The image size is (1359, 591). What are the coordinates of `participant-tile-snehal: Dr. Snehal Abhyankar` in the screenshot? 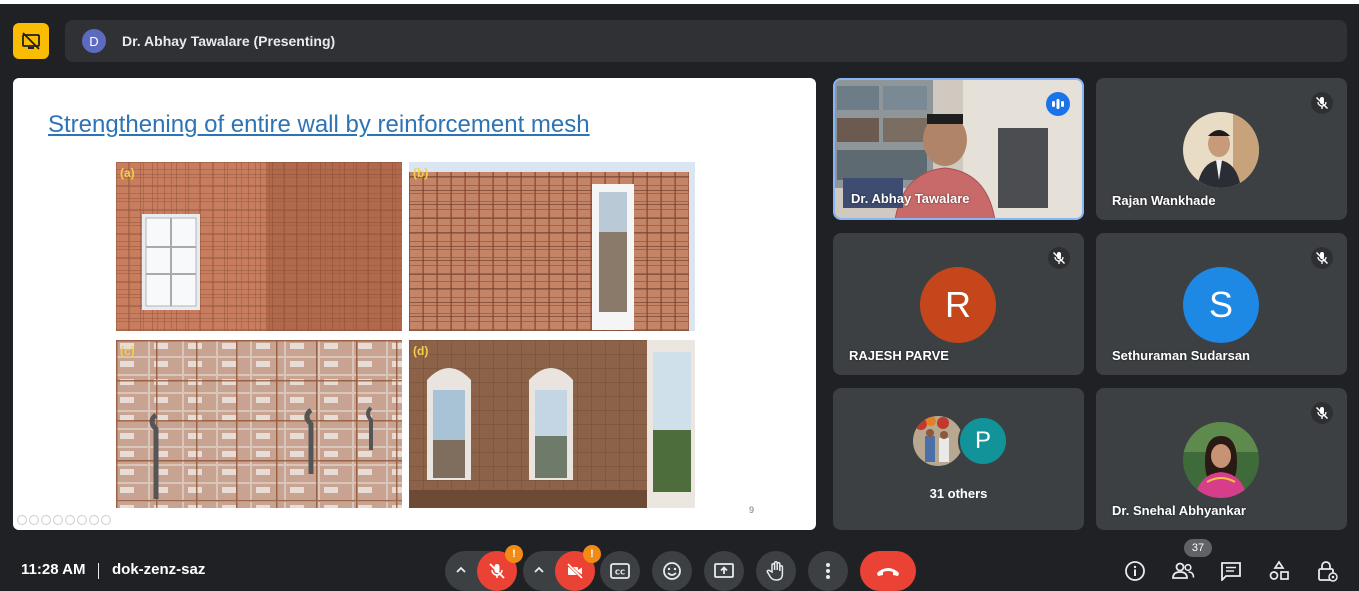 It's located at (1221, 459).